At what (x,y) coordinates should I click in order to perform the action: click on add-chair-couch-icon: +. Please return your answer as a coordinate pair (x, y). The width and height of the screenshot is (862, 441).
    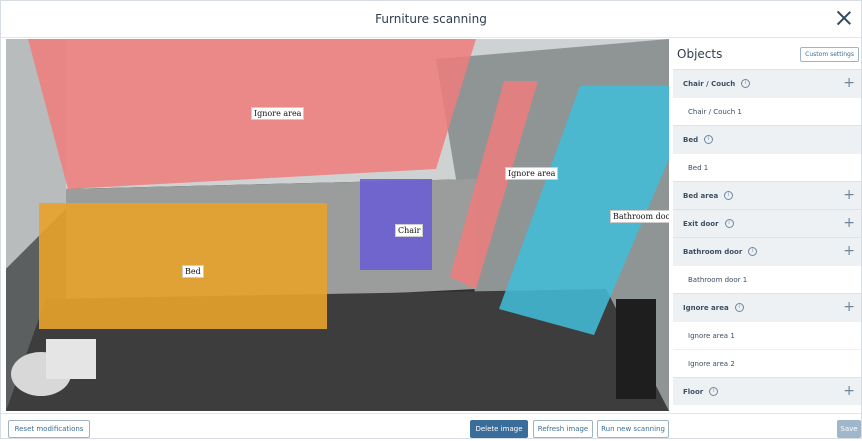
    Looking at the image, I should click on (849, 83).